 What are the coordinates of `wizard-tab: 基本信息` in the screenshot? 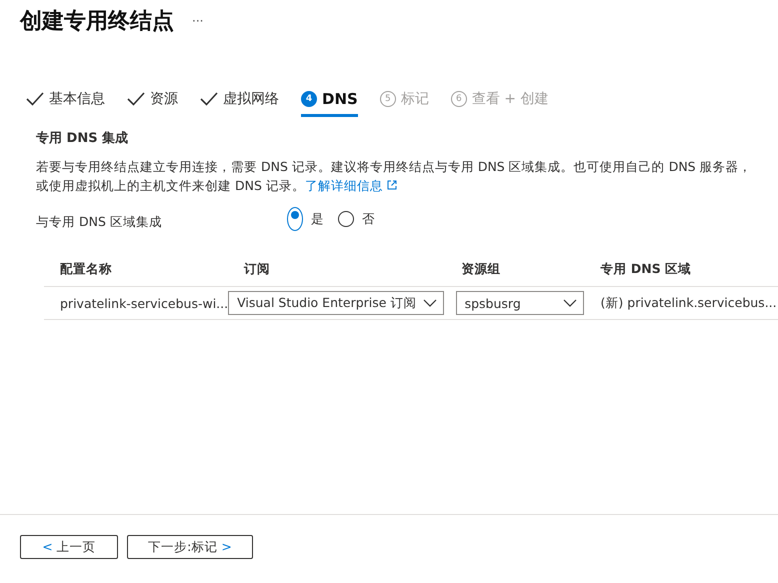 It's located at (65, 101).